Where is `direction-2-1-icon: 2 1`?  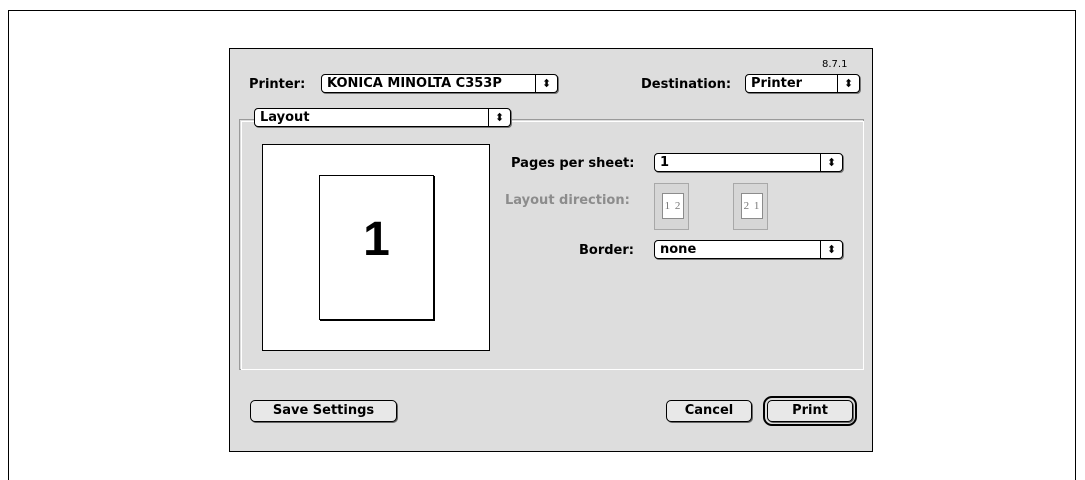
direction-2-1-icon: 2 1 is located at coordinates (752, 206).